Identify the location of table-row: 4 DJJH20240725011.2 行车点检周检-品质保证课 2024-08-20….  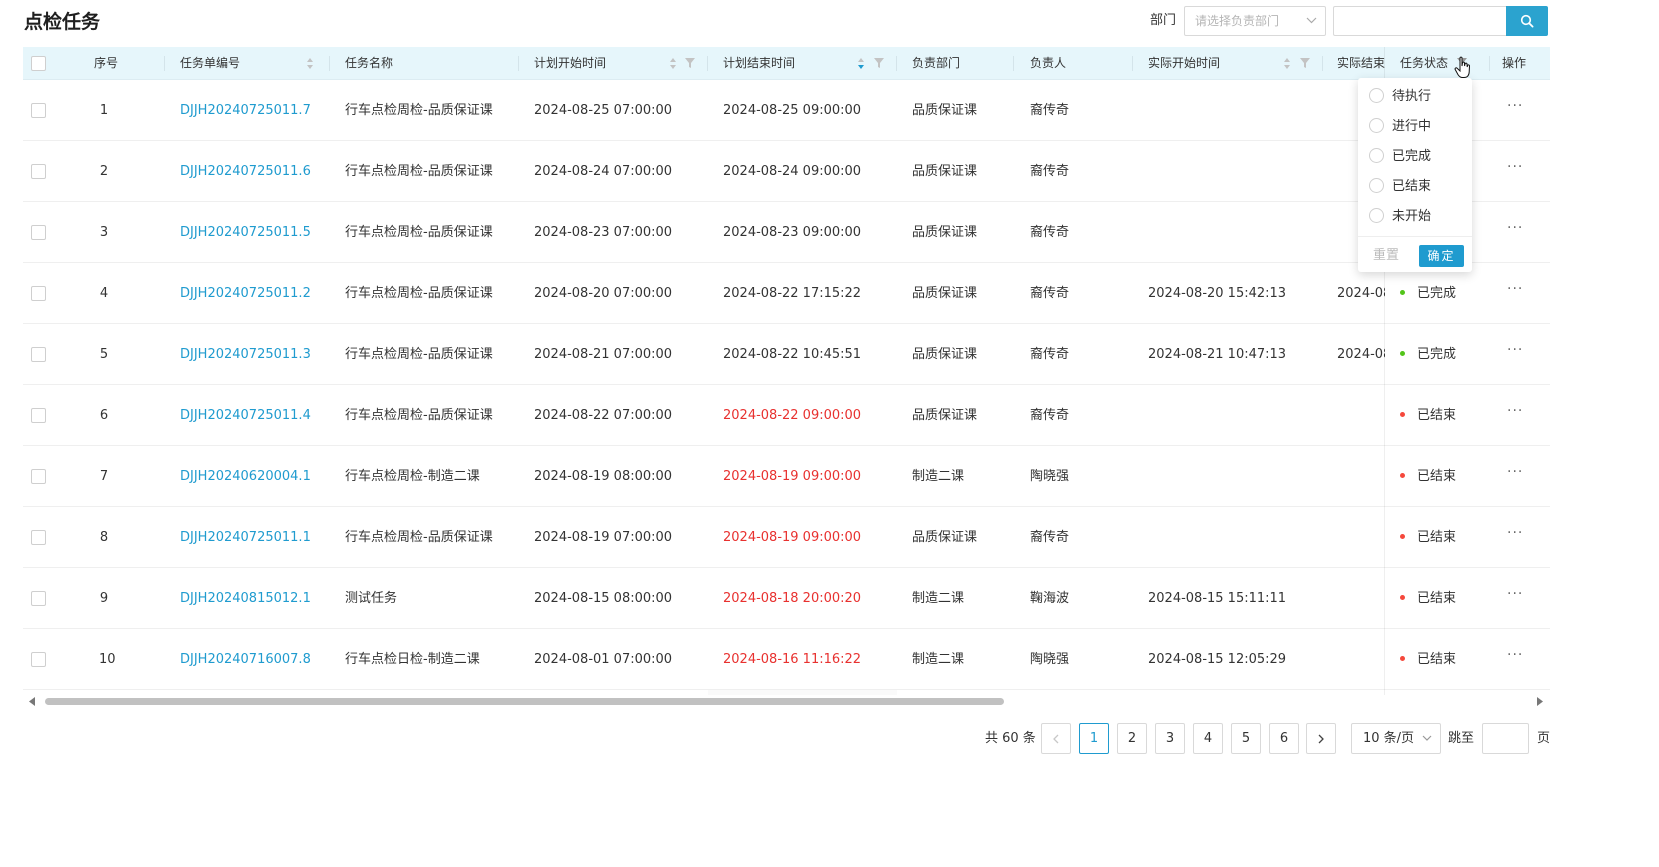
(786, 293).